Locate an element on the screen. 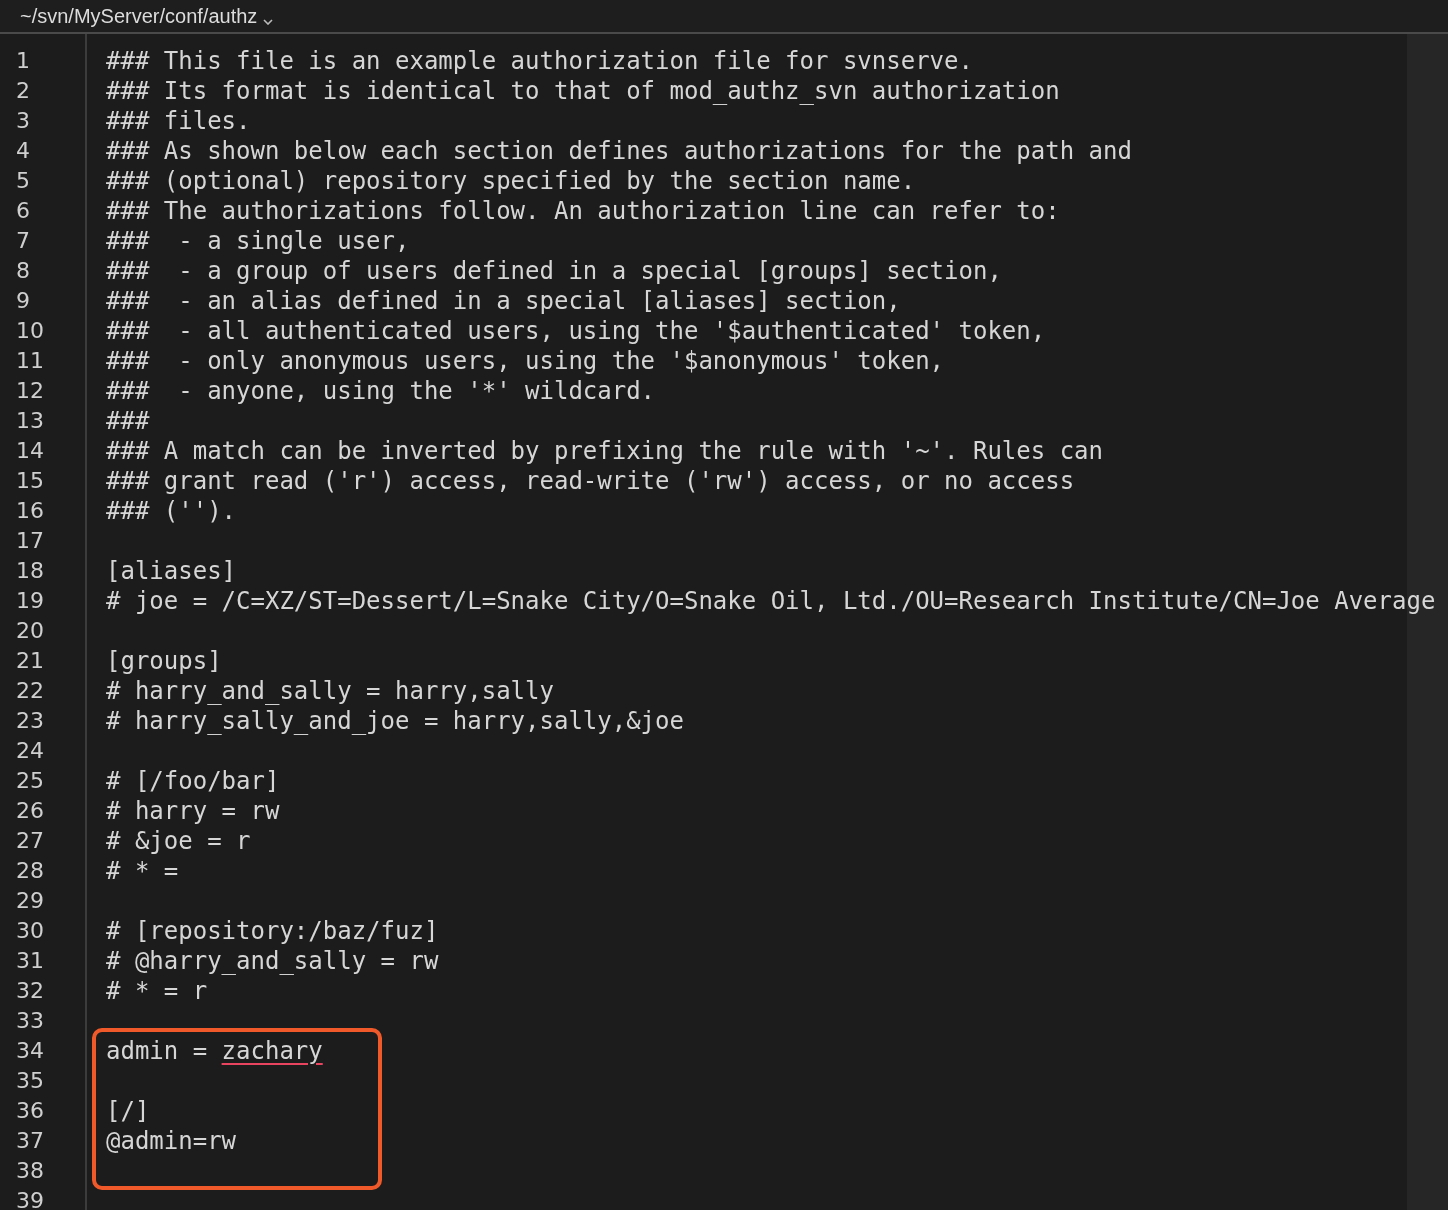 The height and width of the screenshot is (1210, 1448). line-number: 28 is located at coordinates (30, 870).